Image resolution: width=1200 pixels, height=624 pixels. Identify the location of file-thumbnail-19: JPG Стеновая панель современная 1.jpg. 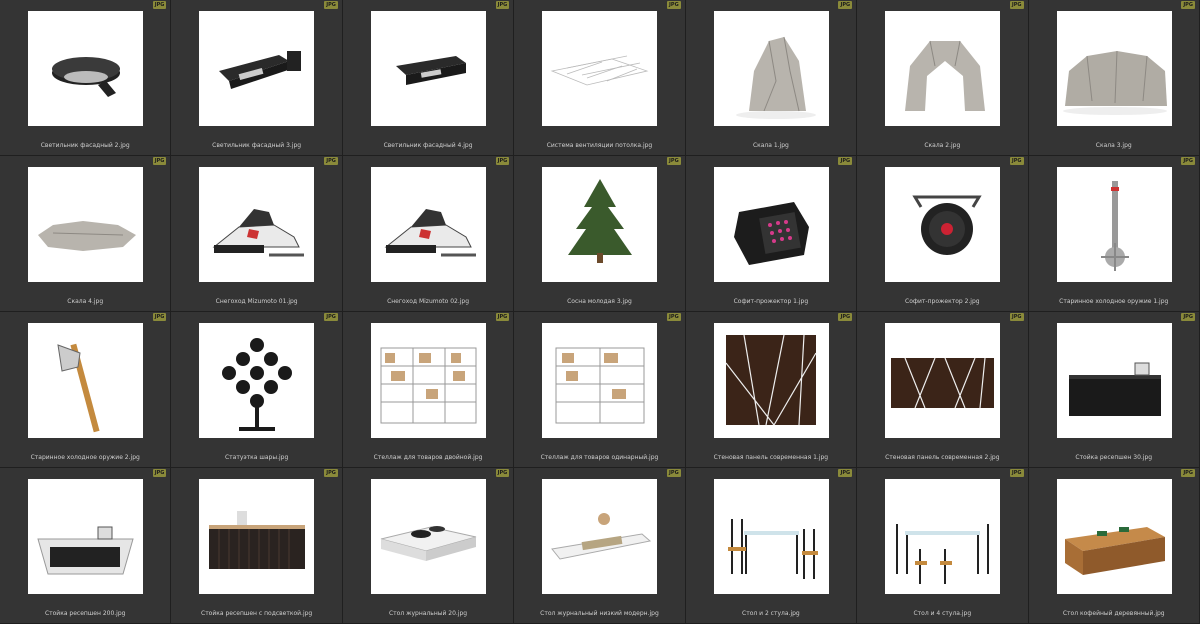
(771, 390).